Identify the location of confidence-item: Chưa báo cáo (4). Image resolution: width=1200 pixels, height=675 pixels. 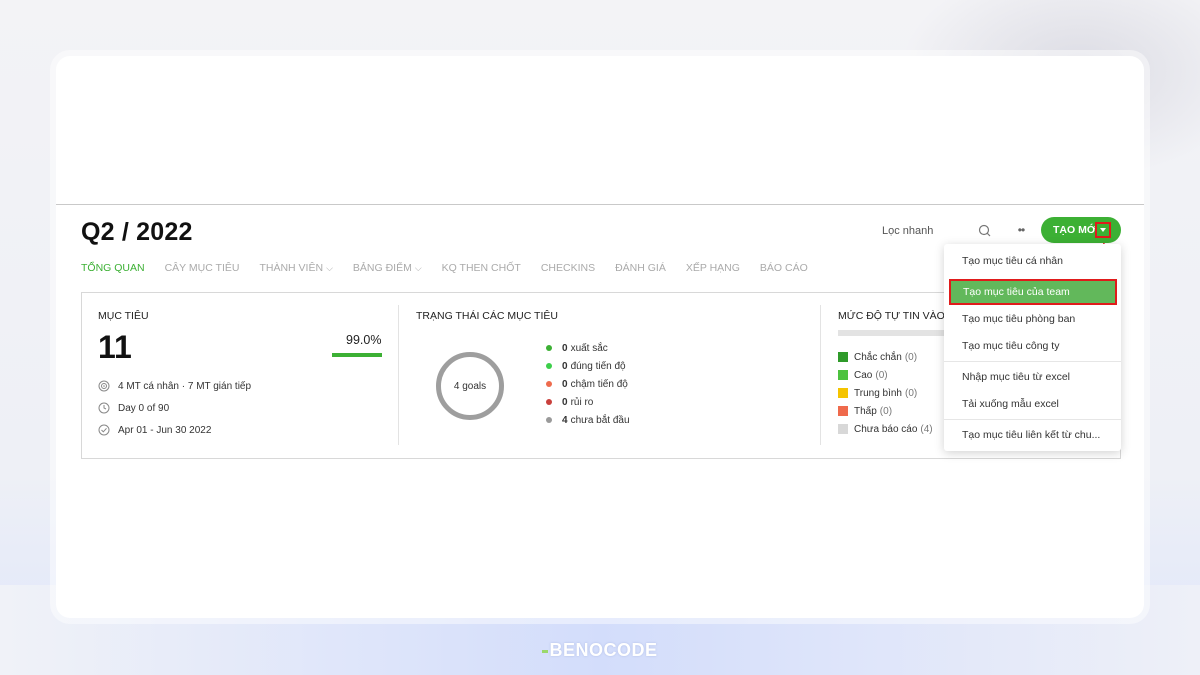
(885, 429).